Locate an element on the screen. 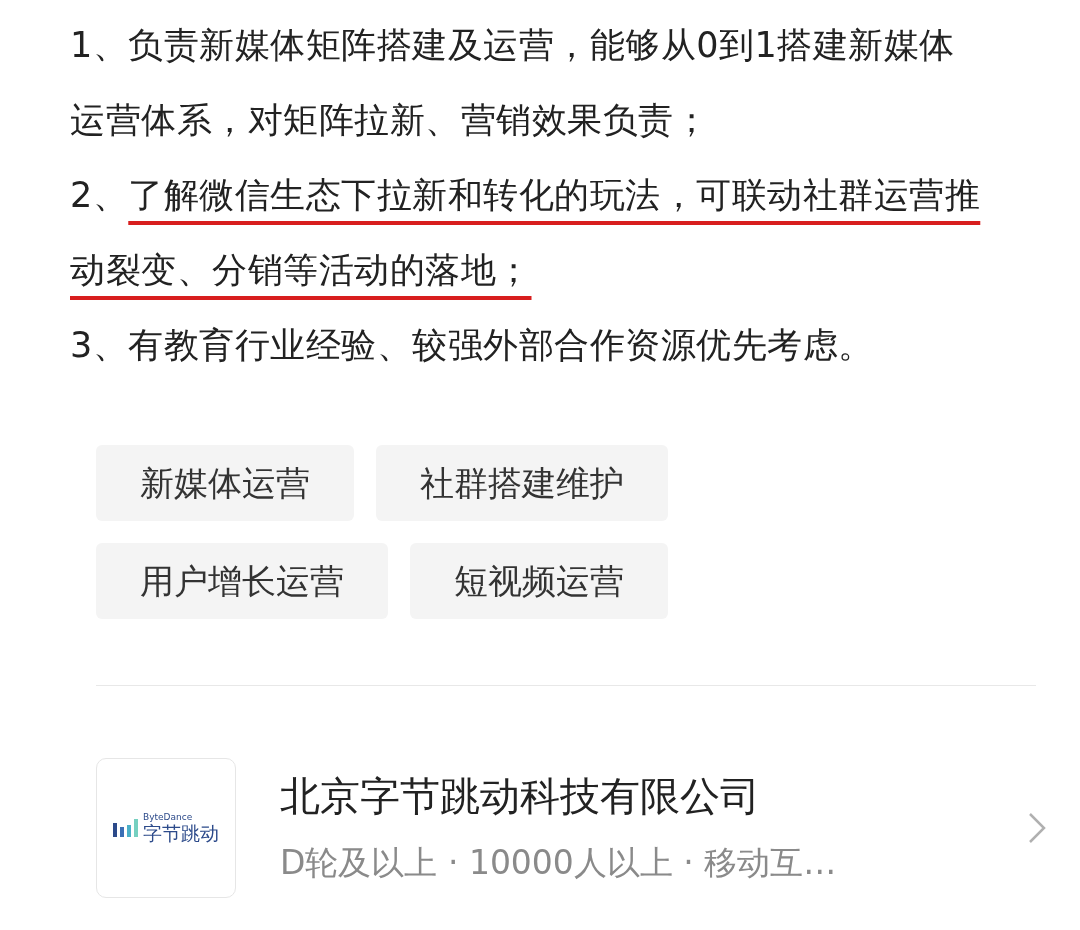 This screenshot has height=930, width=1080. chevron-right-icon is located at coordinates (1037, 828).